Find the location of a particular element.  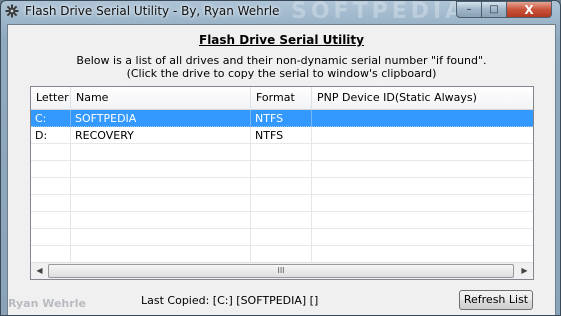

watermark: SOFTPEDIA is located at coordinates (379, 12).